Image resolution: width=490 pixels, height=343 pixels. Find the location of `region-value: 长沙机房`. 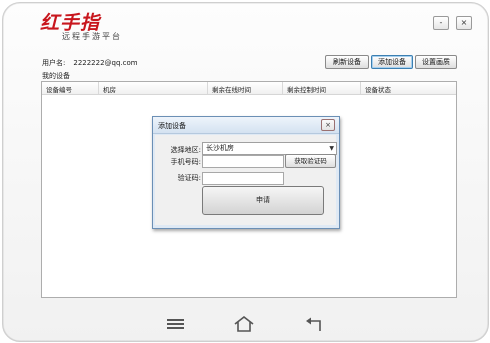

region-value: 长沙机房 is located at coordinates (220, 148).